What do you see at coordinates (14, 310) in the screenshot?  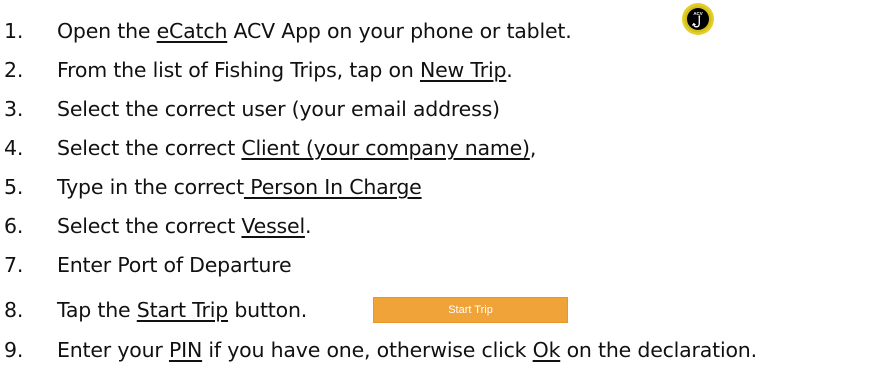 I see `step-number: 8.` at bounding box center [14, 310].